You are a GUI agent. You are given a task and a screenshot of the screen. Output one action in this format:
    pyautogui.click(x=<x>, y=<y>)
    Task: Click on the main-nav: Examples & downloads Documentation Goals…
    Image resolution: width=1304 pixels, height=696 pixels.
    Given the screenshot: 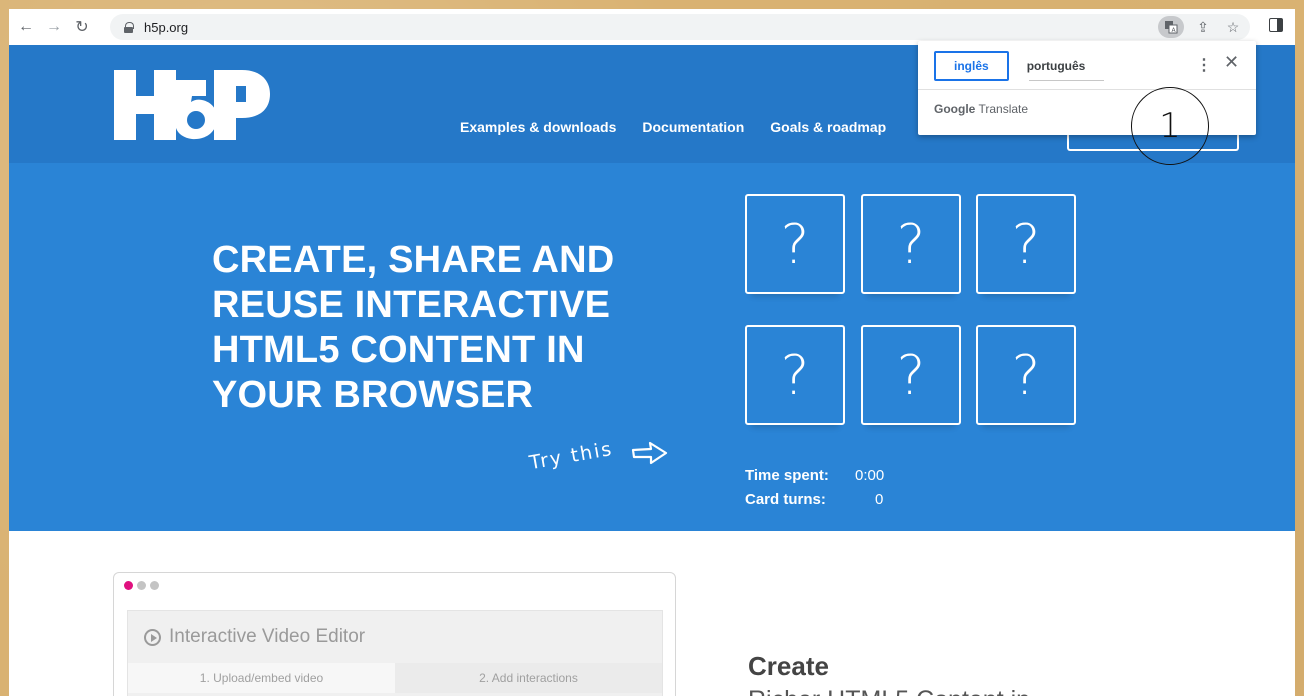 What is the action you would take?
    pyautogui.click(x=673, y=127)
    